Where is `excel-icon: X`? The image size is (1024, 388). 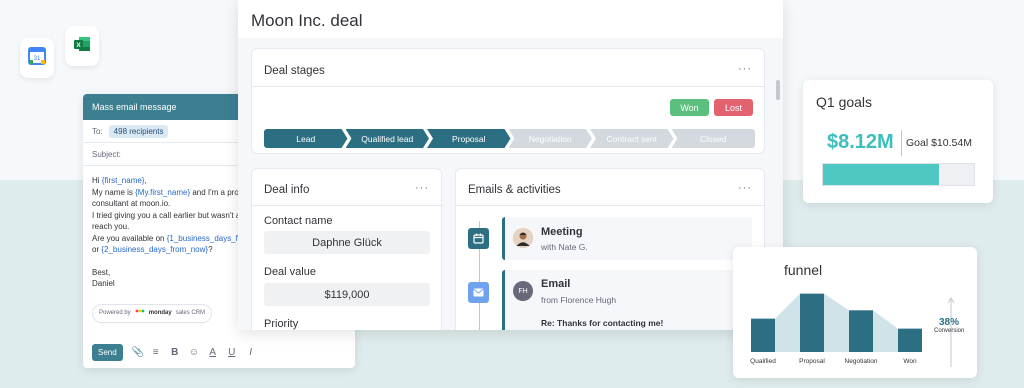
excel-icon: X is located at coordinates (82, 46).